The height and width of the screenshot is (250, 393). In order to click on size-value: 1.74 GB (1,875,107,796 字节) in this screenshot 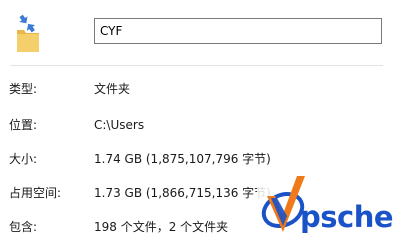, I will do `click(182, 159)`.